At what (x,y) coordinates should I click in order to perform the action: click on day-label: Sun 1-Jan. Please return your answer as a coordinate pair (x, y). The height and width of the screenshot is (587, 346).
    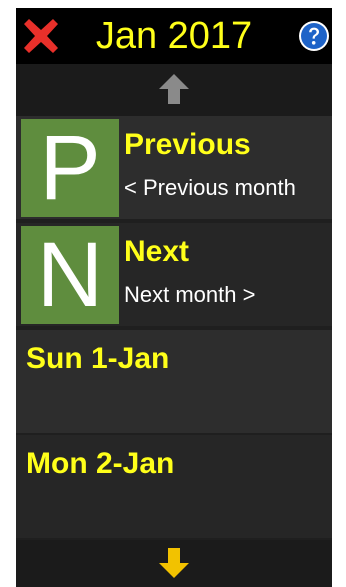
    Looking at the image, I should click on (98, 358).